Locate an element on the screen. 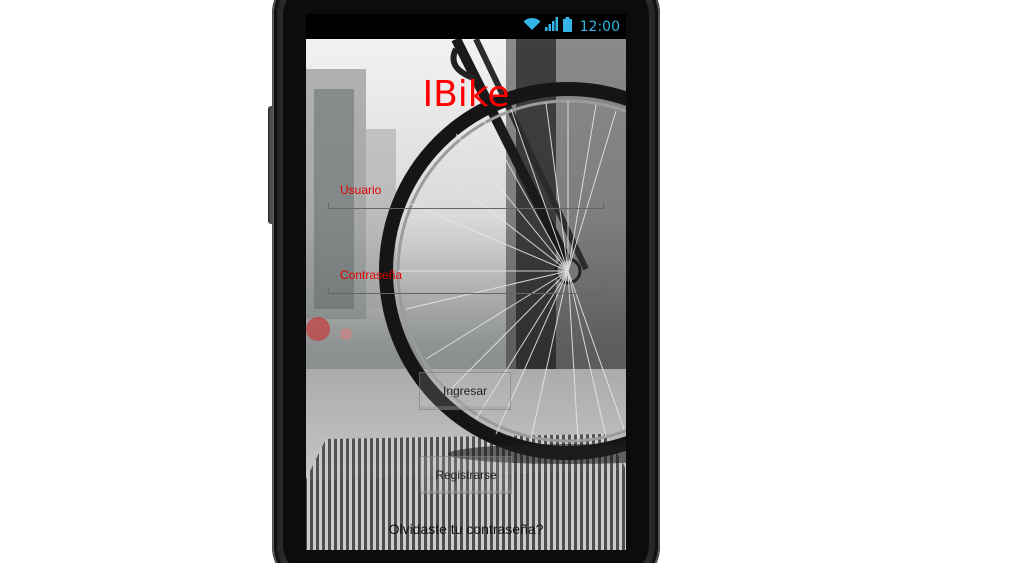  register-button: Registrarse is located at coordinates (466, 475).